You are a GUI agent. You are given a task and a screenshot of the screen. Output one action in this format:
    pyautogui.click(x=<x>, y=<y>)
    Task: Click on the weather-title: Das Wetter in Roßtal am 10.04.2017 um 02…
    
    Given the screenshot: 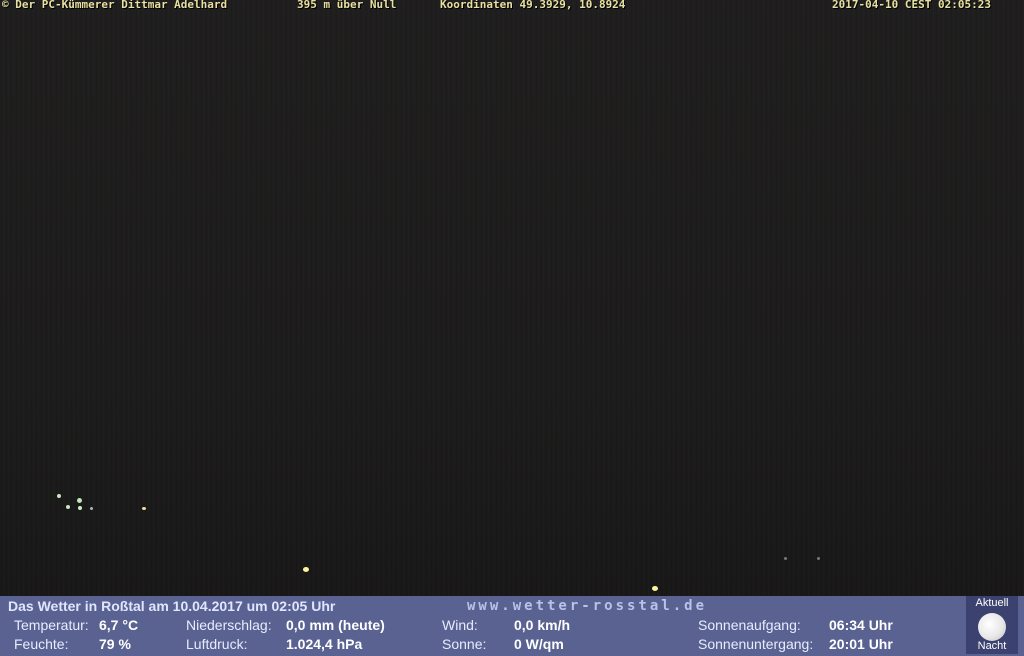 What is the action you would take?
    pyautogui.click(x=172, y=606)
    